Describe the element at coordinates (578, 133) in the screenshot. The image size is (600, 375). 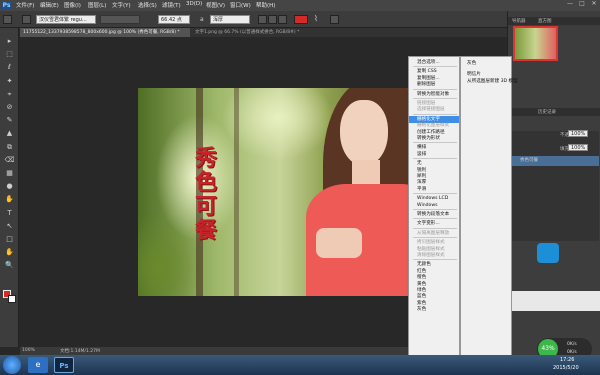
I see `opacity-field: 100%` at that location.